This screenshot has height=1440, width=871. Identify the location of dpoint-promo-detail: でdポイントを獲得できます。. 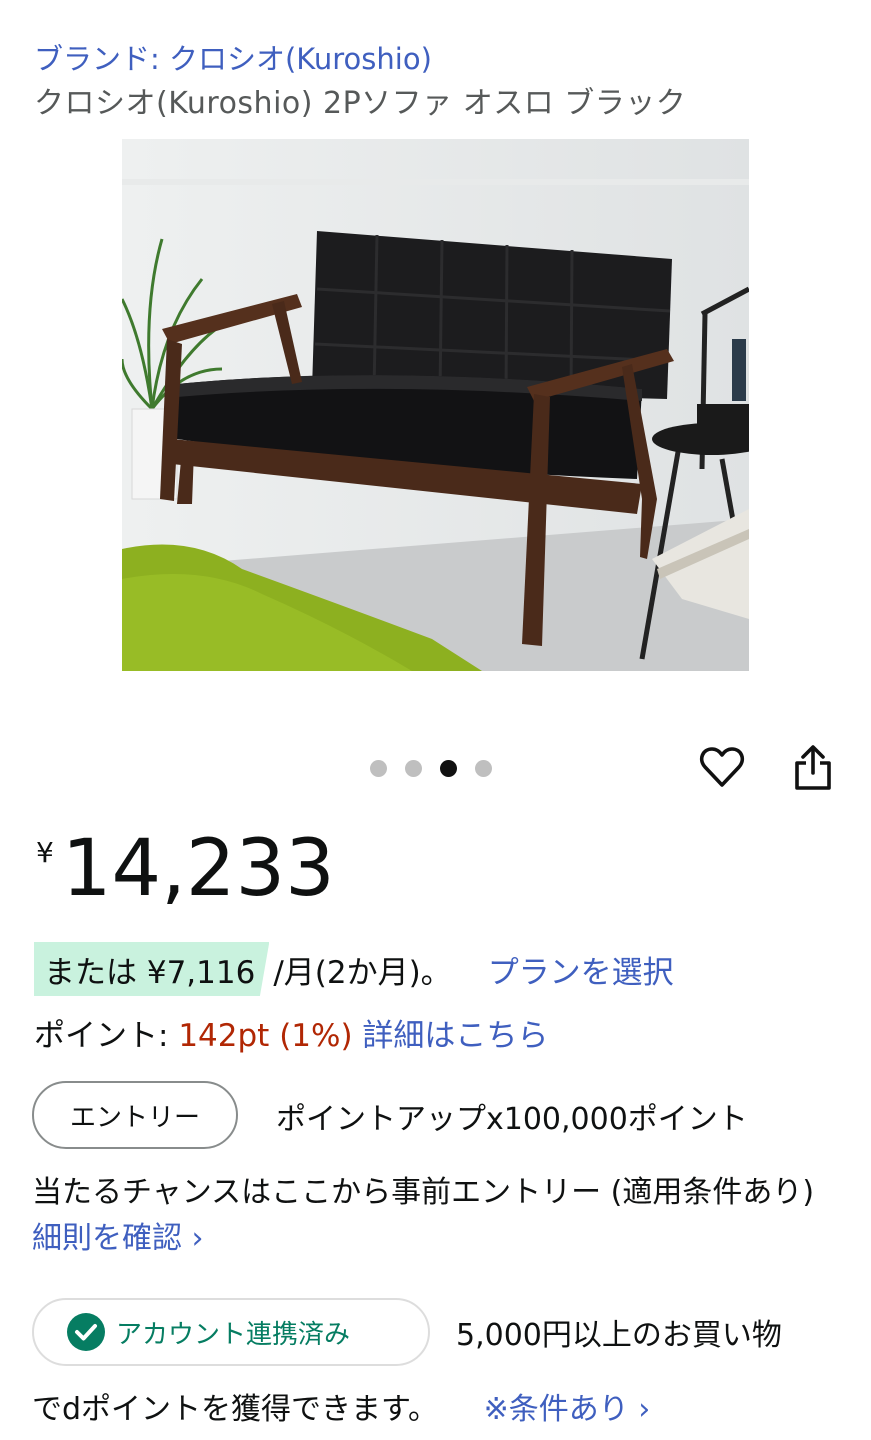
(235, 1409).